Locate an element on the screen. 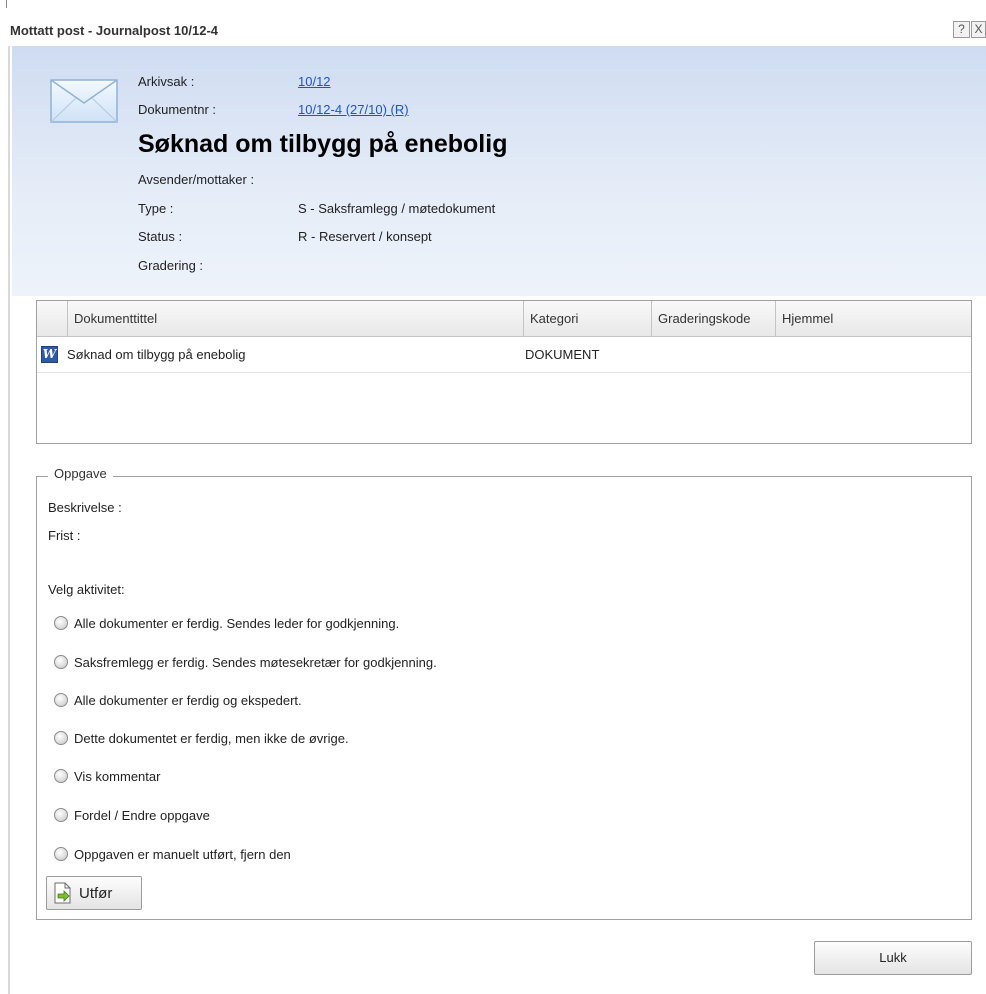  status-value: R - Reservert / konsept is located at coordinates (365, 236).